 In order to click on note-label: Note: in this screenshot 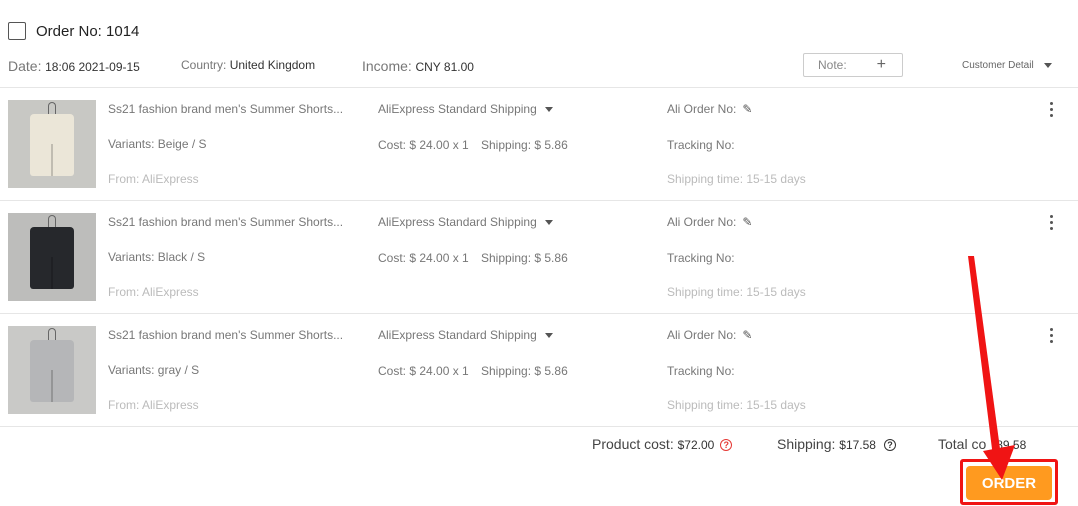, I will do `click(832, 65)`.